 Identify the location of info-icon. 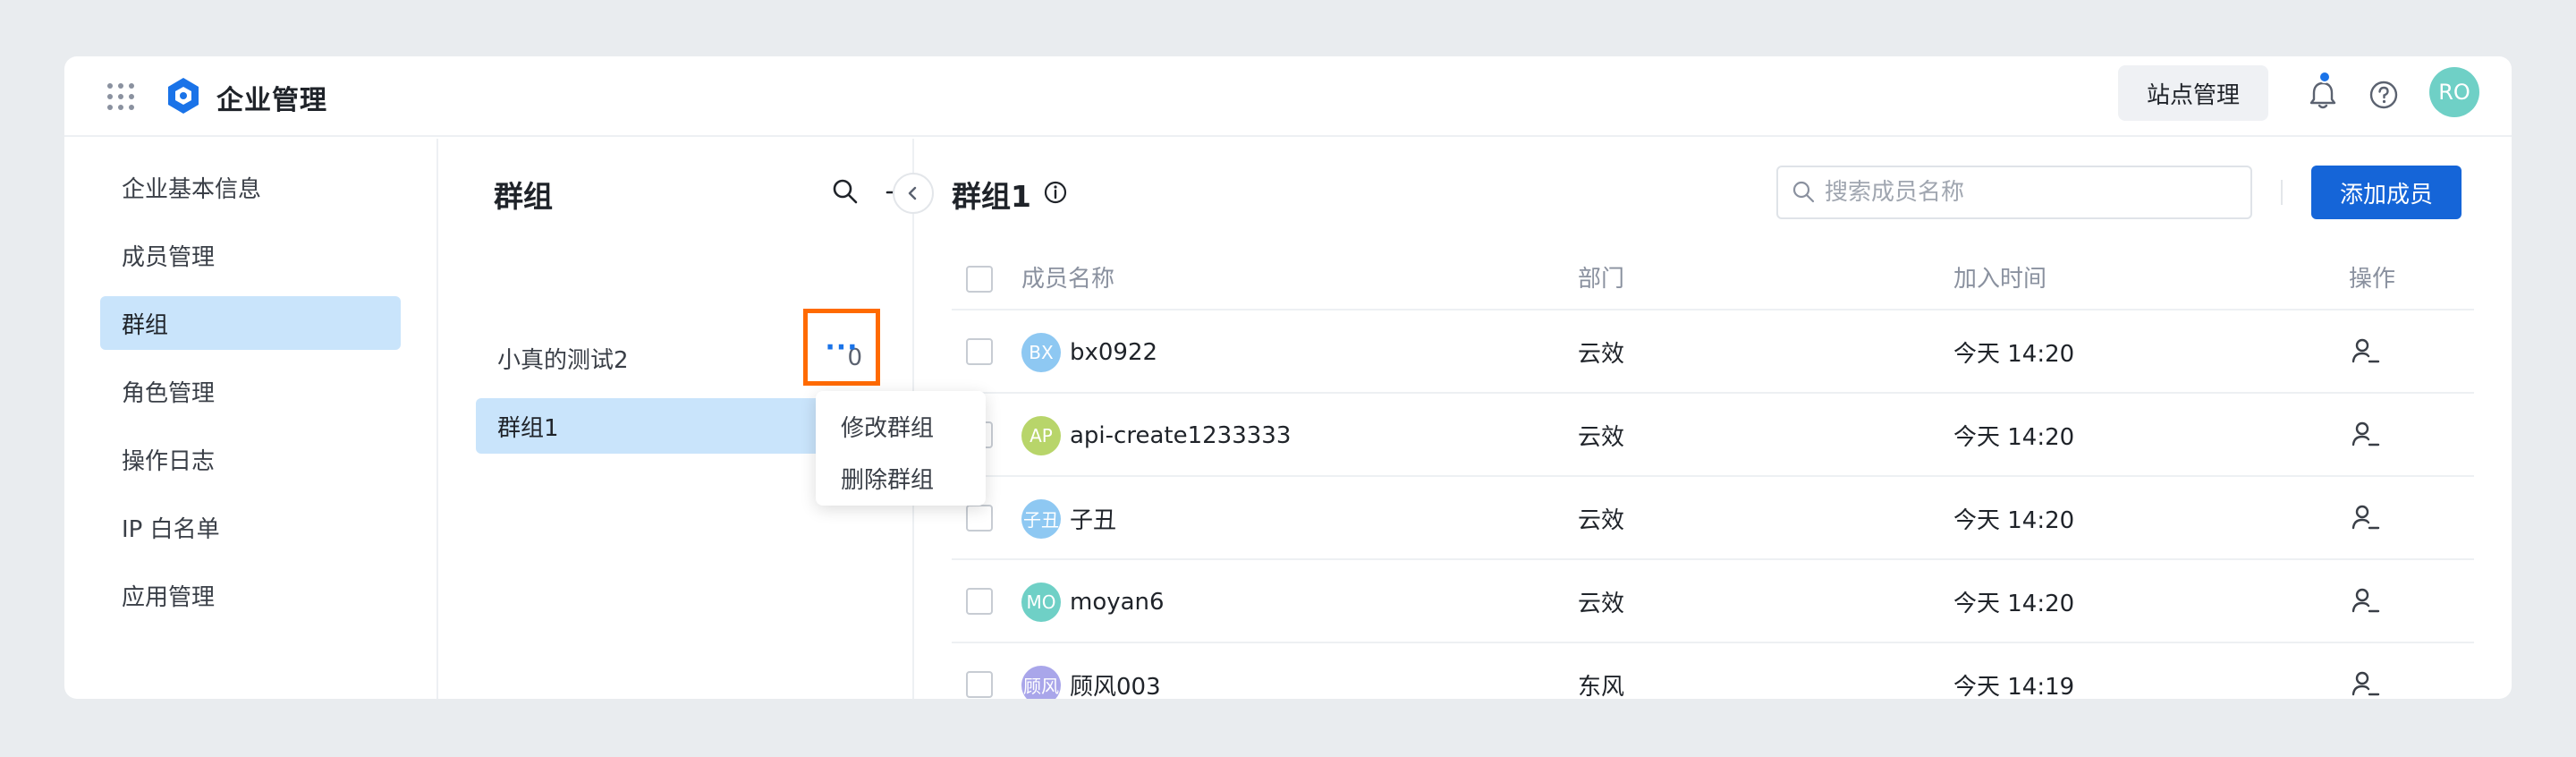
(1055, 192).